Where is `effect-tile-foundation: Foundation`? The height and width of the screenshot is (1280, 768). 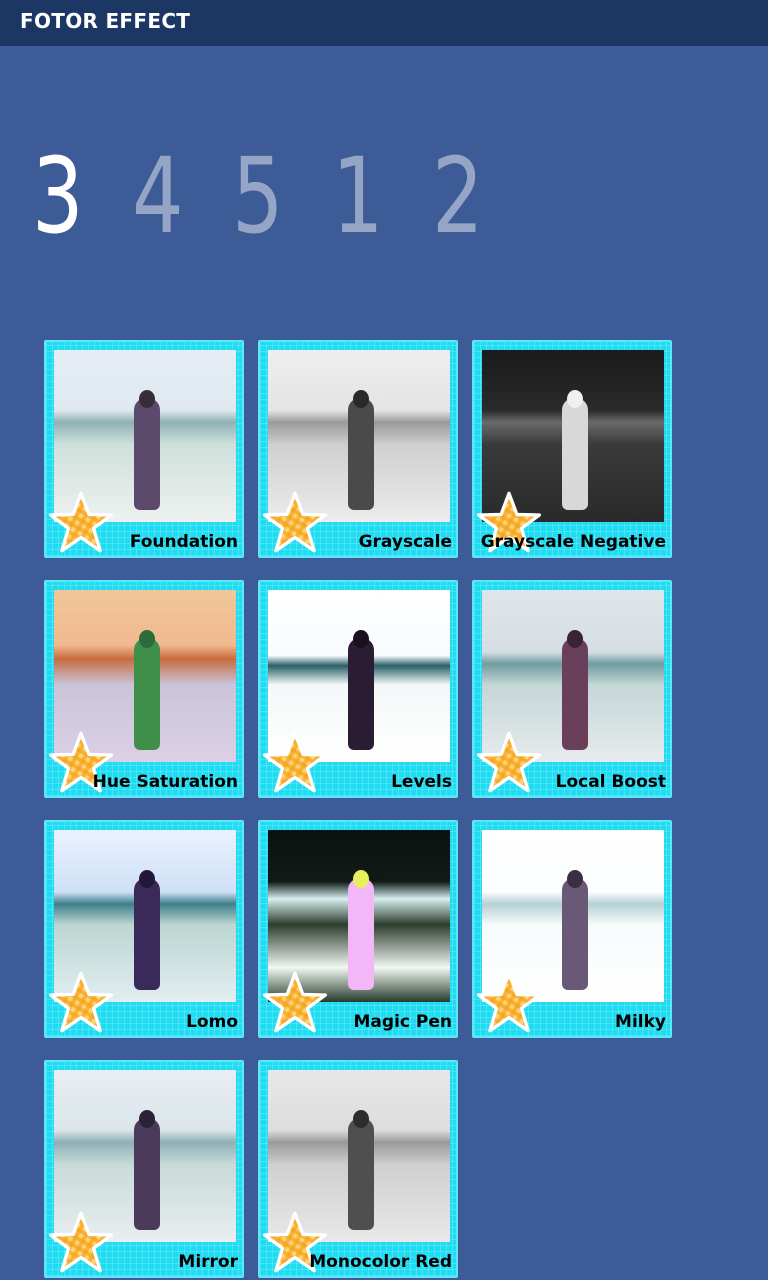 effect-tile-foundation: Foundation is located at coordinates (144, 449).